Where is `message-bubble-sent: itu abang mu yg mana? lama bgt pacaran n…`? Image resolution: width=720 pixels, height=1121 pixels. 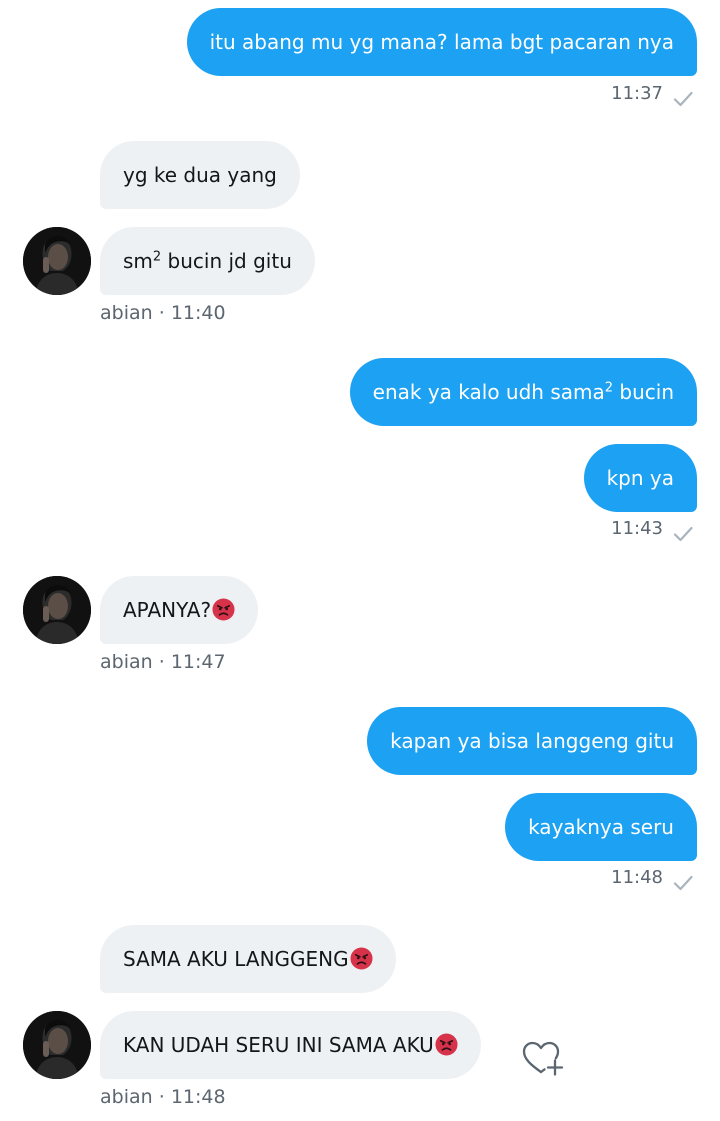 message-bubble-sent: itu abang mu yg mana? lama bgt pacaran n… is located at coordinates (441, 42).